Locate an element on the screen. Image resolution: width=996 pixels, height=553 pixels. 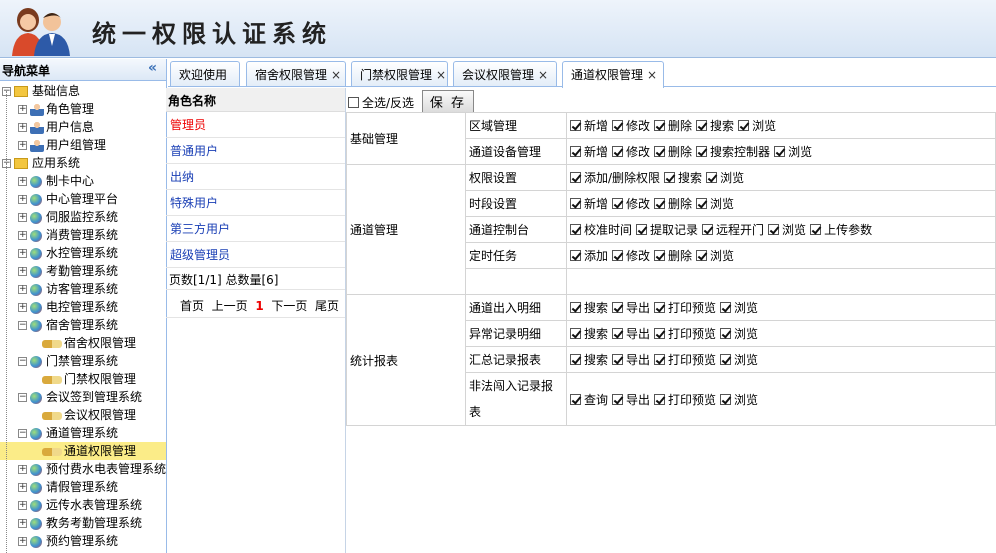
tab-1: 欢迎使用 is located at coordinates (205, 73).